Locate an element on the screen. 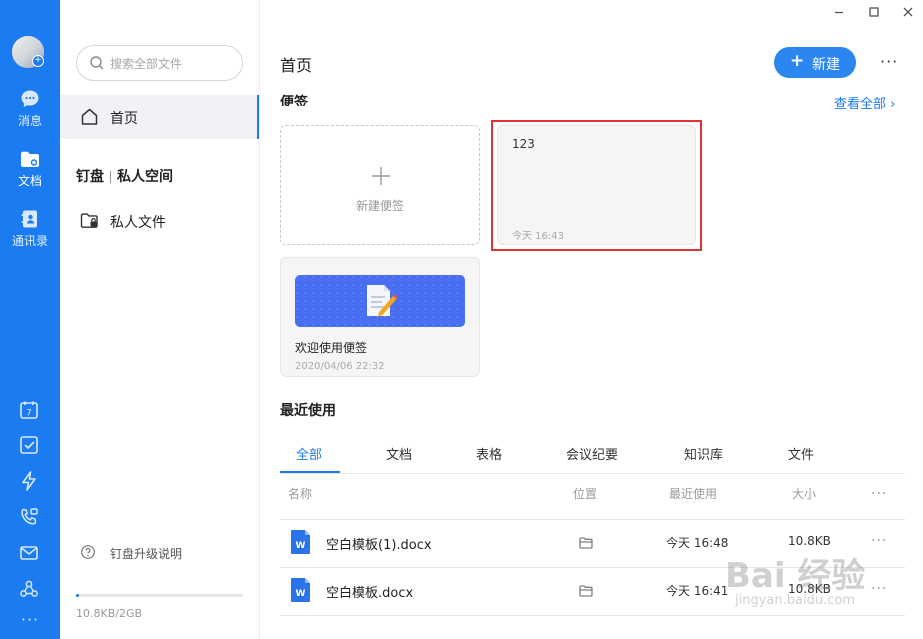  contacts-book-icon is located at coordinates (29, 219).